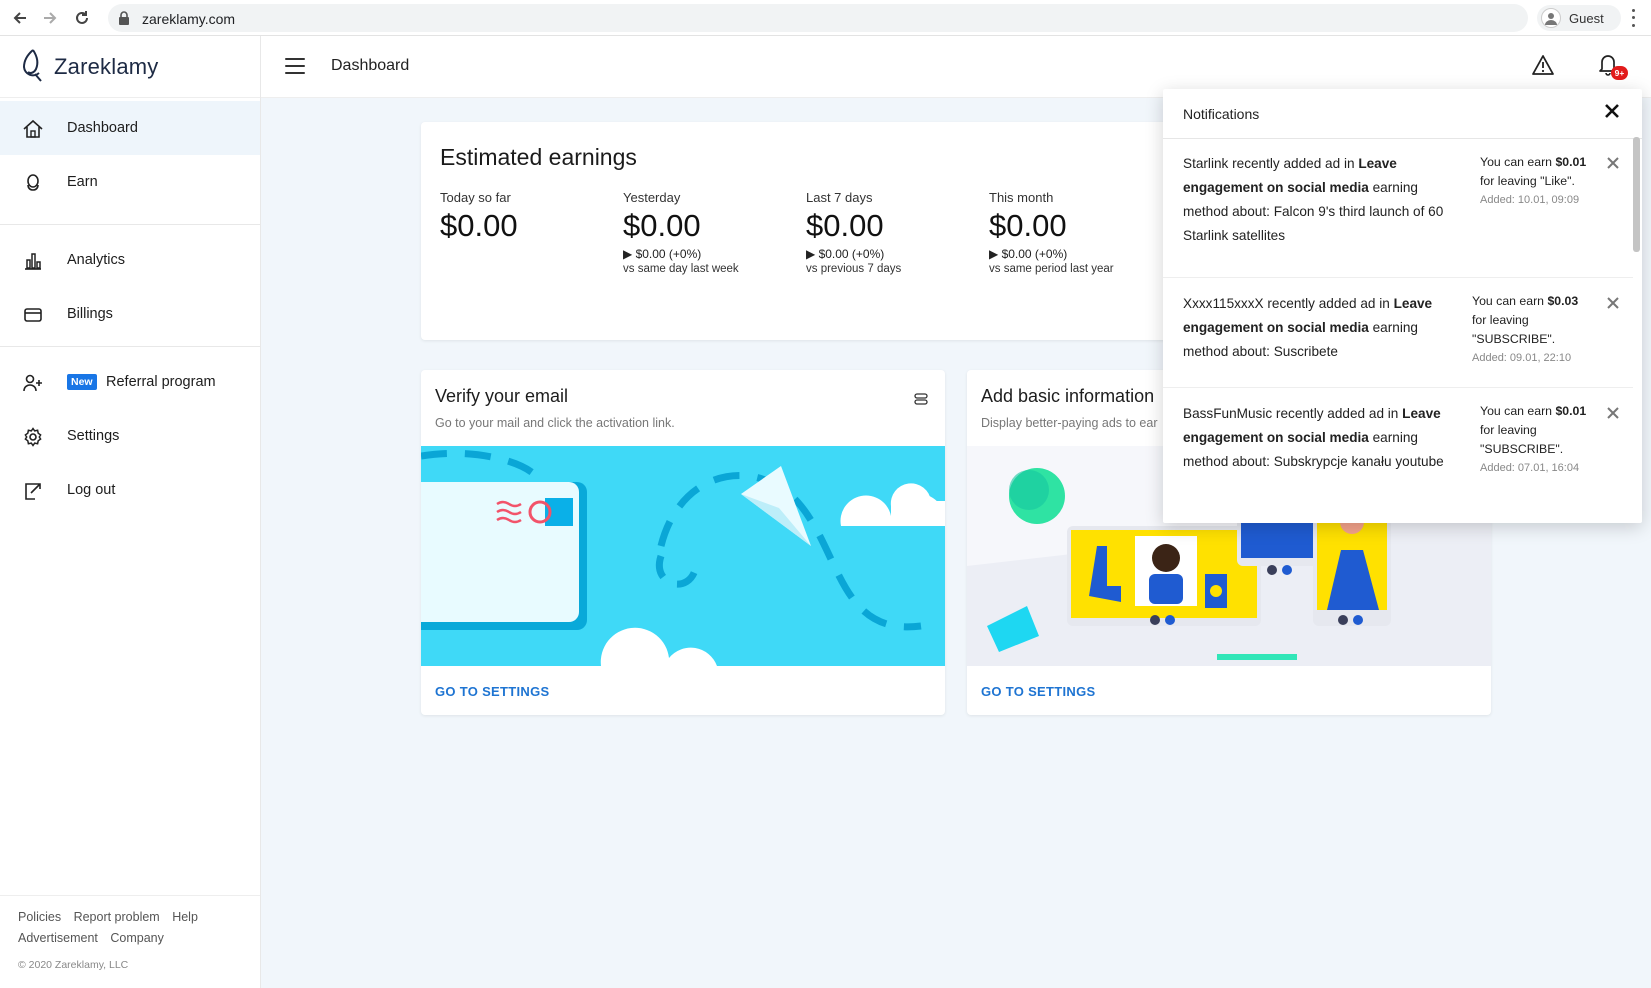 This screenshot has width=1651, height=988. I want to click on profile-label: Guest, so click(1586, 18).